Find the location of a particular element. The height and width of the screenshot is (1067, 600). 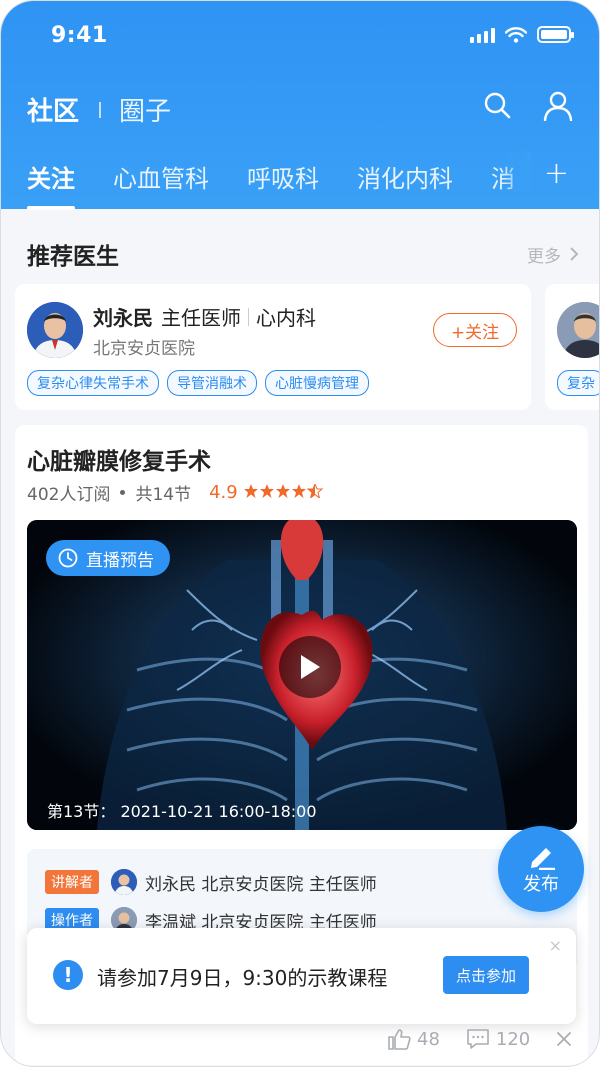

wifi-icon is located at coordinates (516, 34).